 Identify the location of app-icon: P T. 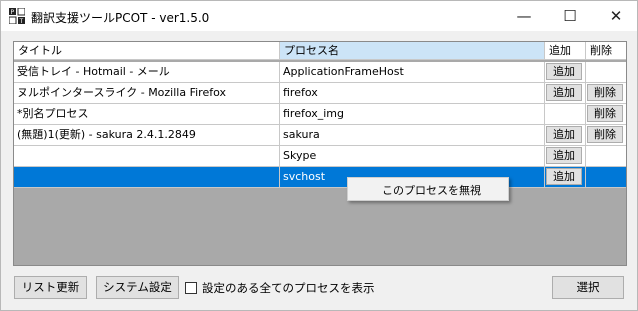
(17, 16).